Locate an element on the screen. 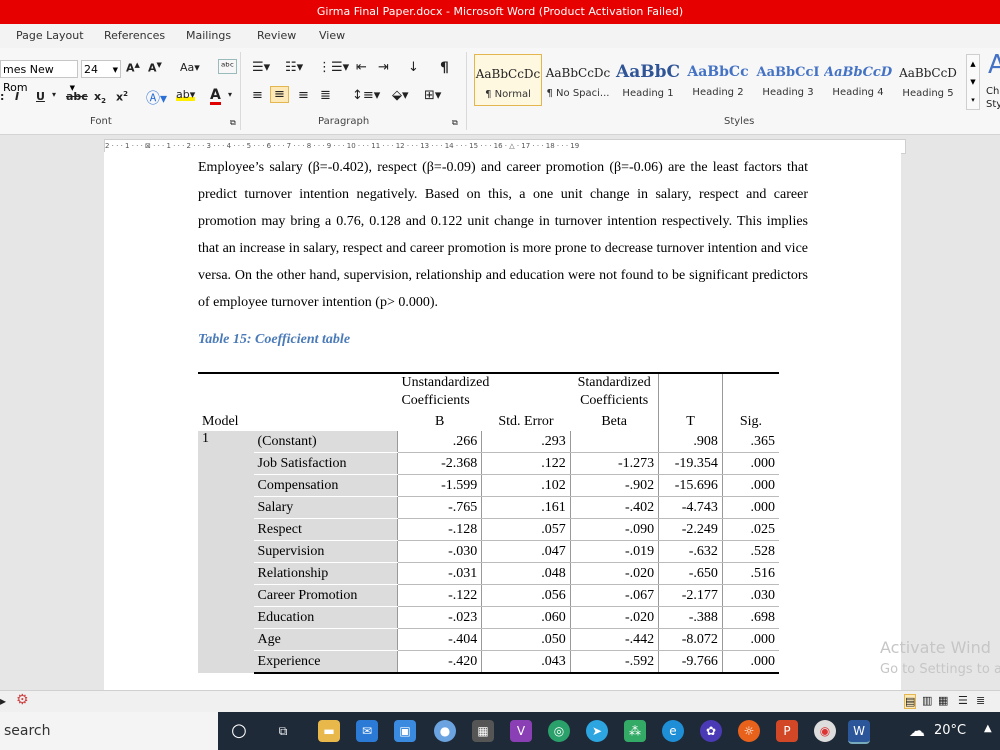  styles-gallery-scroll: ▲ ▼ ▾ is located at coordinates (973, 82).